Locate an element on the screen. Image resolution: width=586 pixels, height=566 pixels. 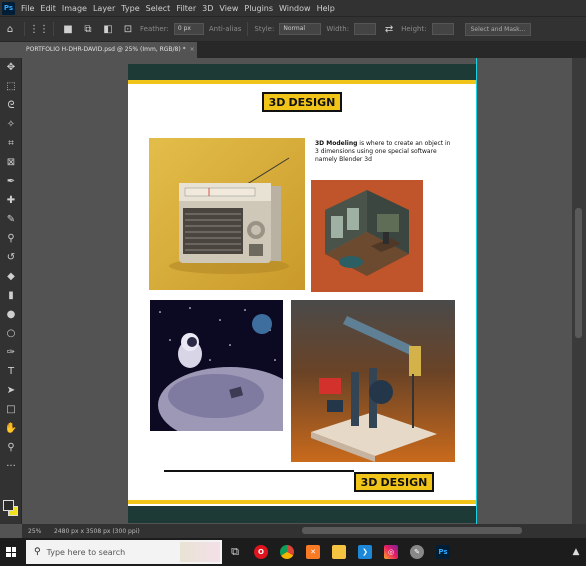
status-bar: 25% 2480 px x 3508 px (300 ppi) is located at coordinates (304, 531).